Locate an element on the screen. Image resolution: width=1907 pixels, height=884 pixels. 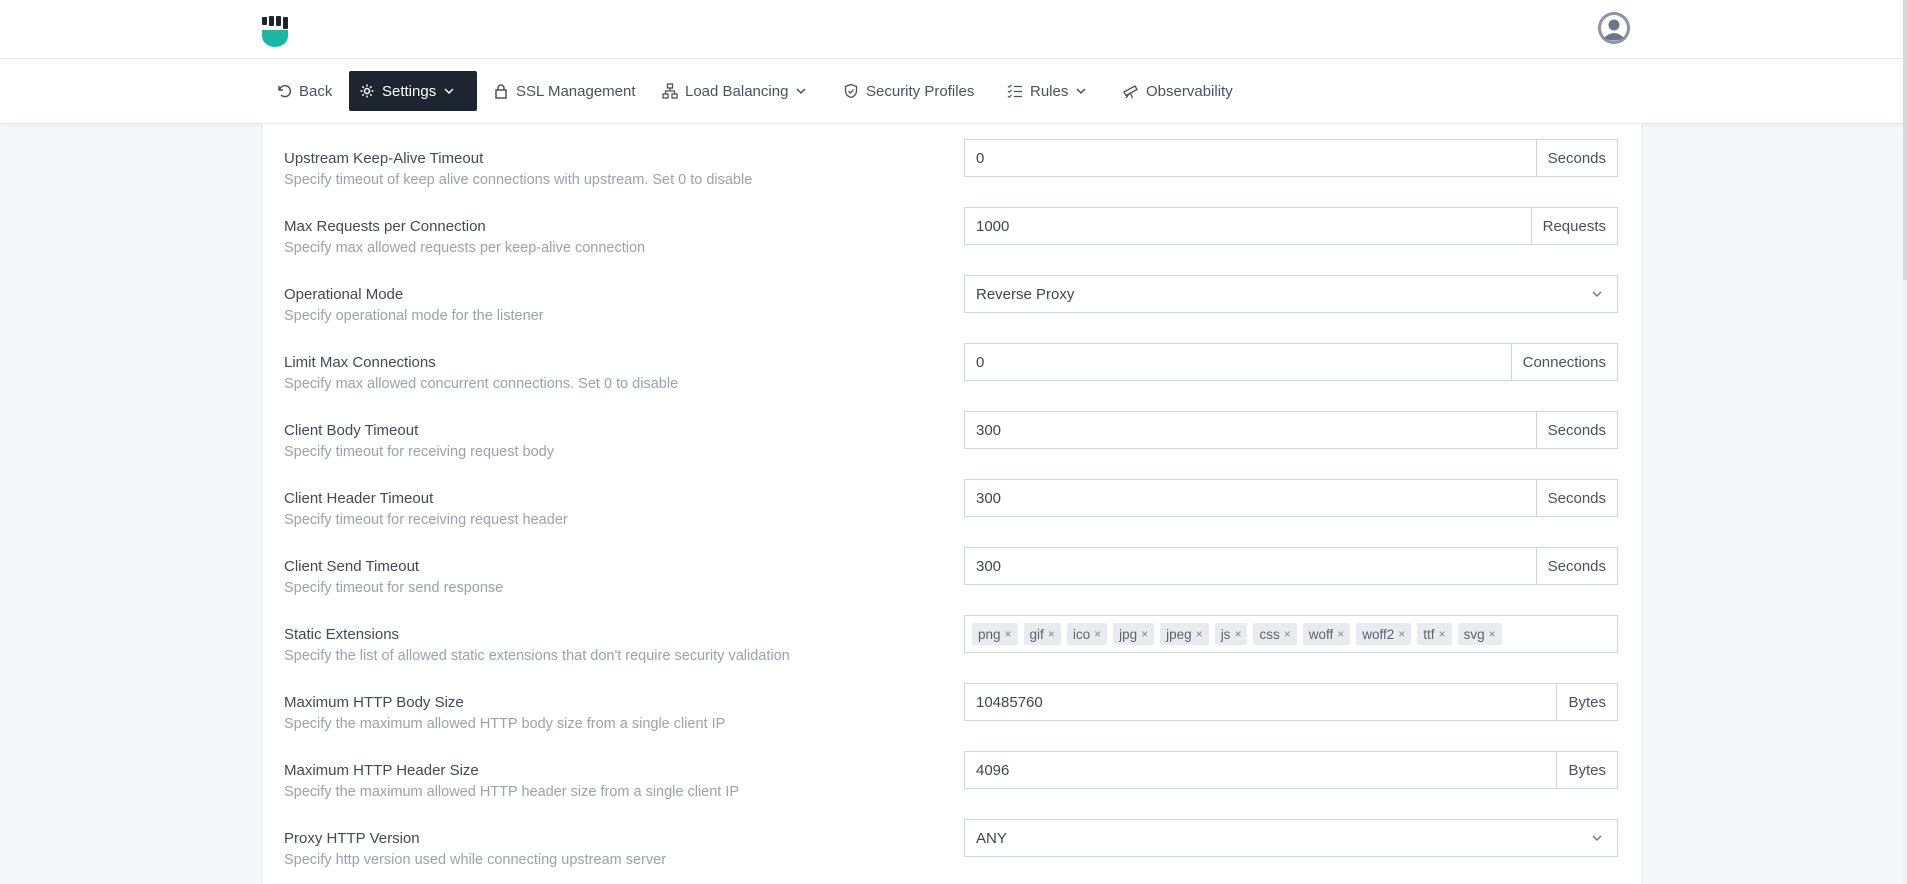
tag-item: svg × is located at coordinates (1479, 634).